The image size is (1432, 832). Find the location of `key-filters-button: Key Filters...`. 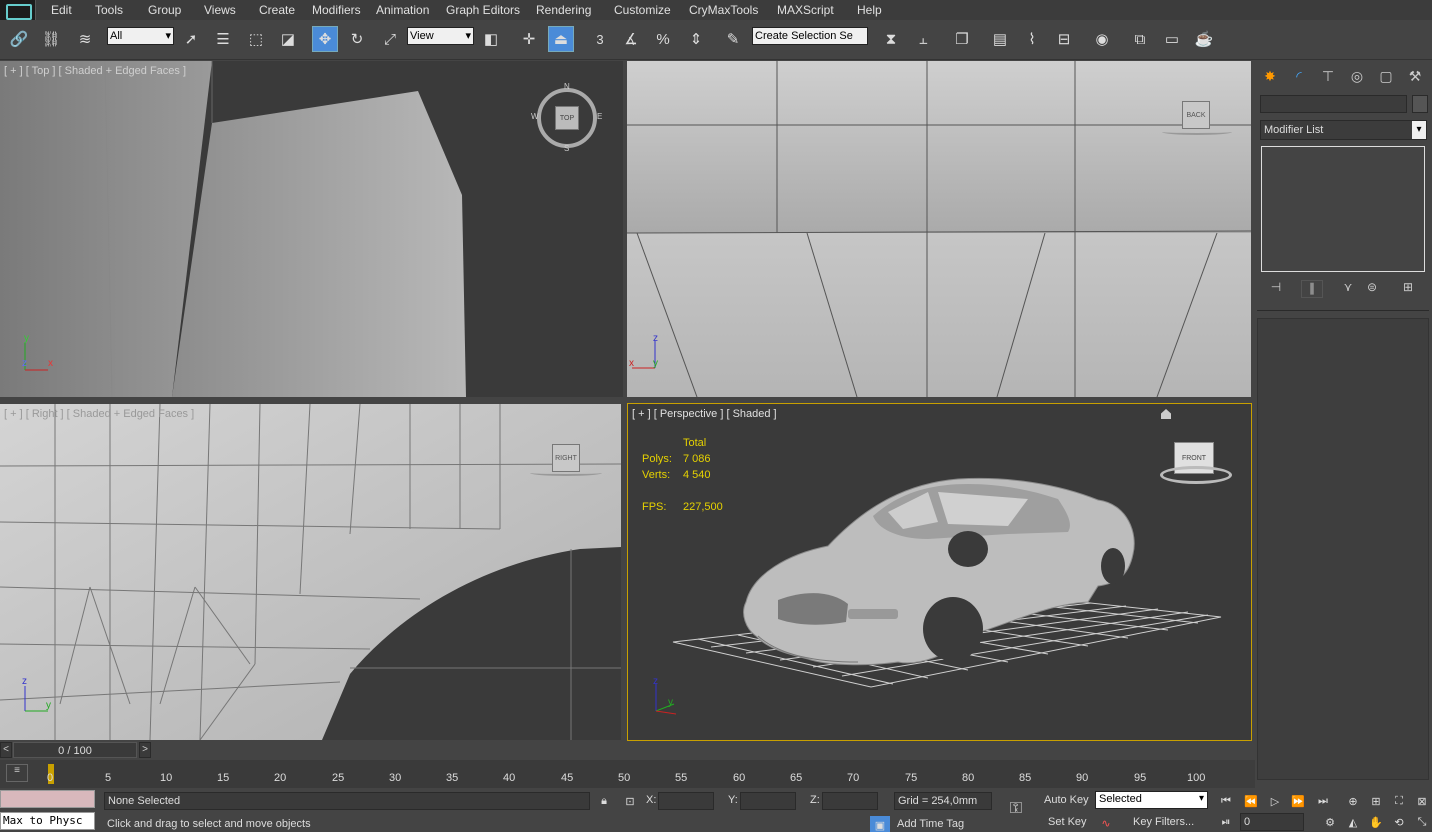

key-filters-button: Key Filters... is located at coordinates (1163, 822).